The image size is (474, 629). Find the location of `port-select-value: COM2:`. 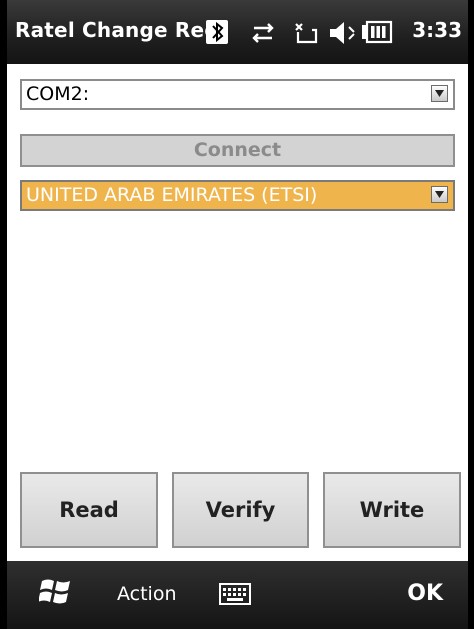

port-select-value: COM2: is located at coordinates (58, 94).